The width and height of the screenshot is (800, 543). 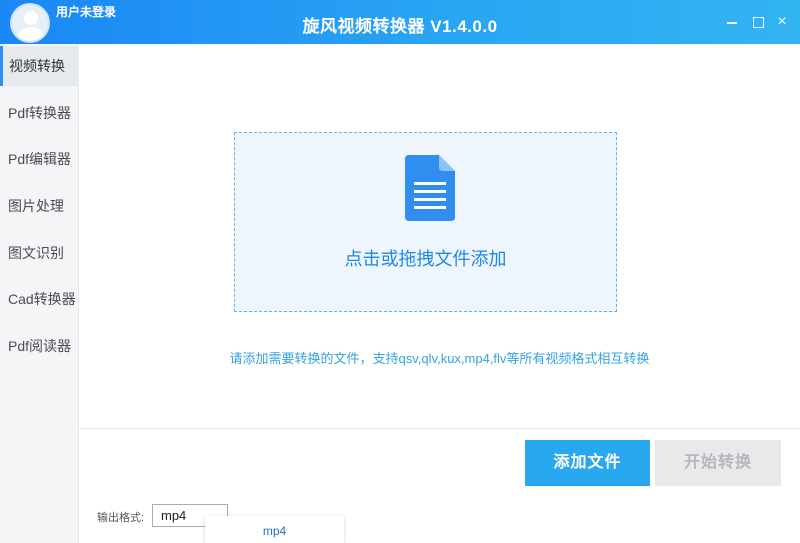 What do you see at coordinates (425, 259) in the screenshot?
I see `drop-zone-label: 点击或拖拽文件添加` at bounding box center [425, 259].